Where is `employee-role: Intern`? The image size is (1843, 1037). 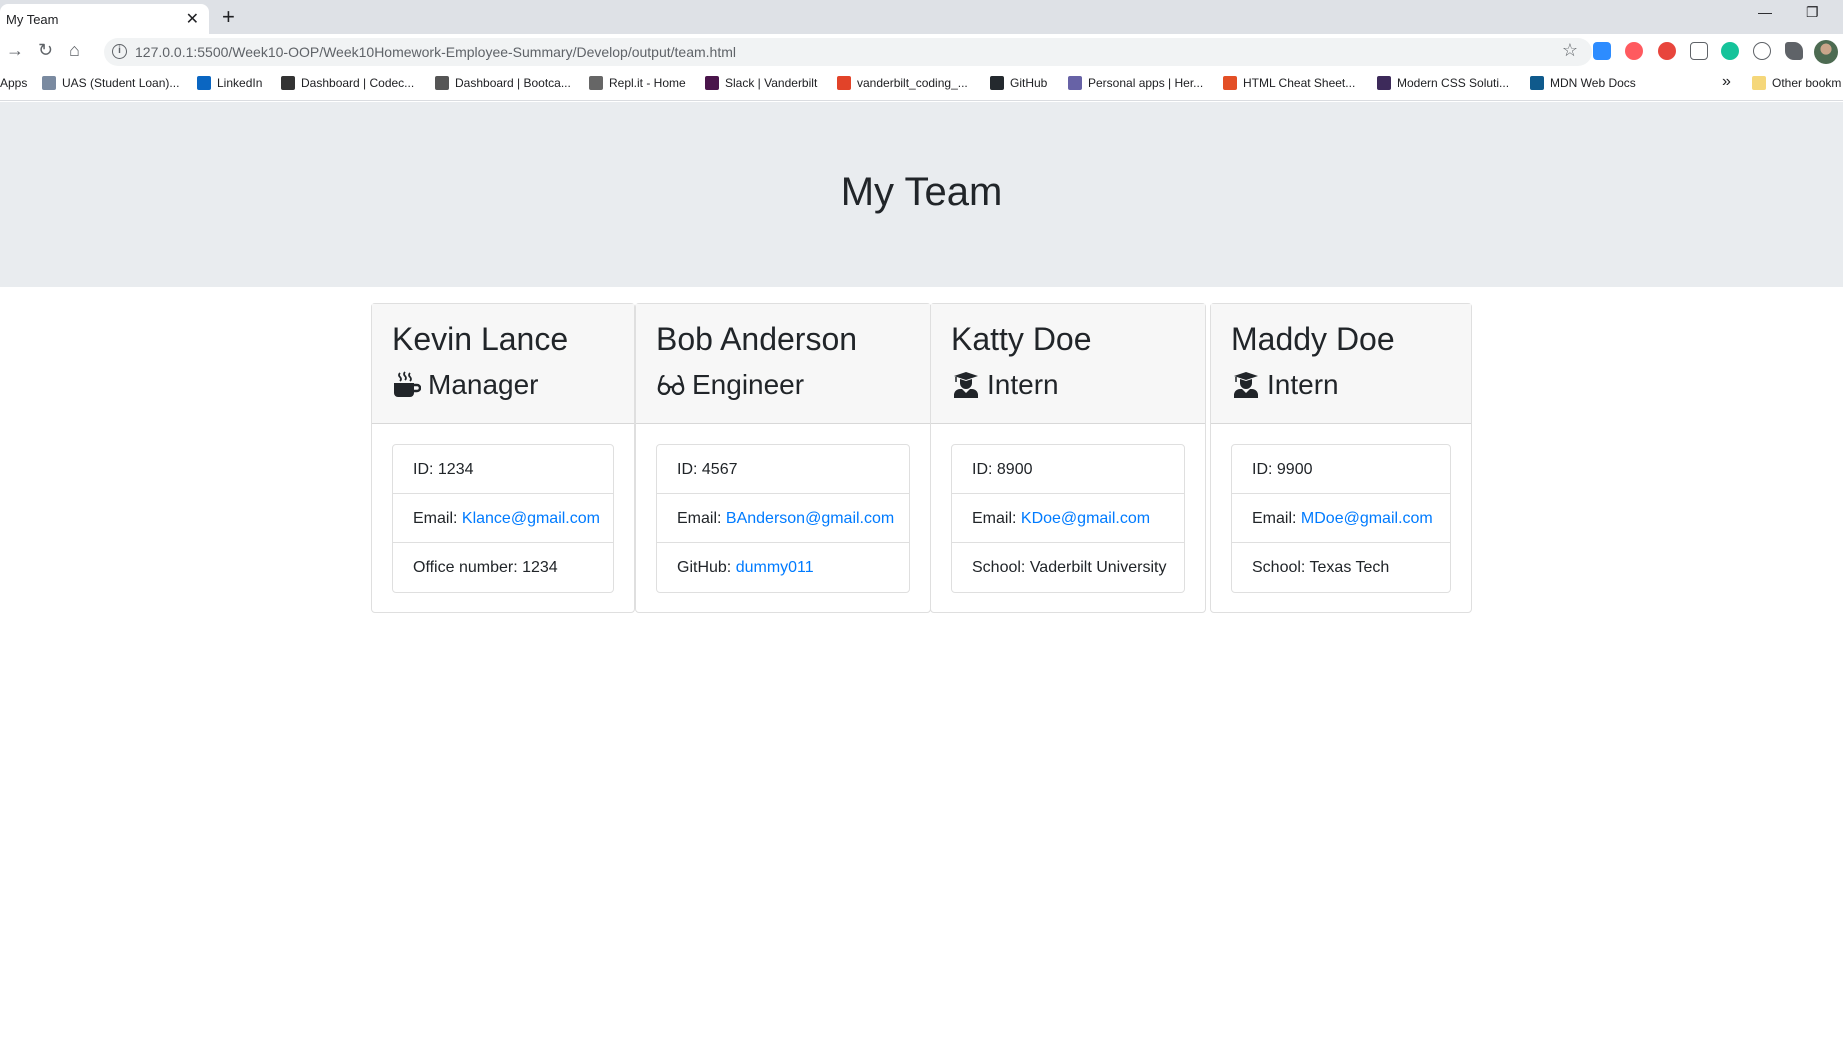
employee-role: Intern is located at coordinates (1068, 385).